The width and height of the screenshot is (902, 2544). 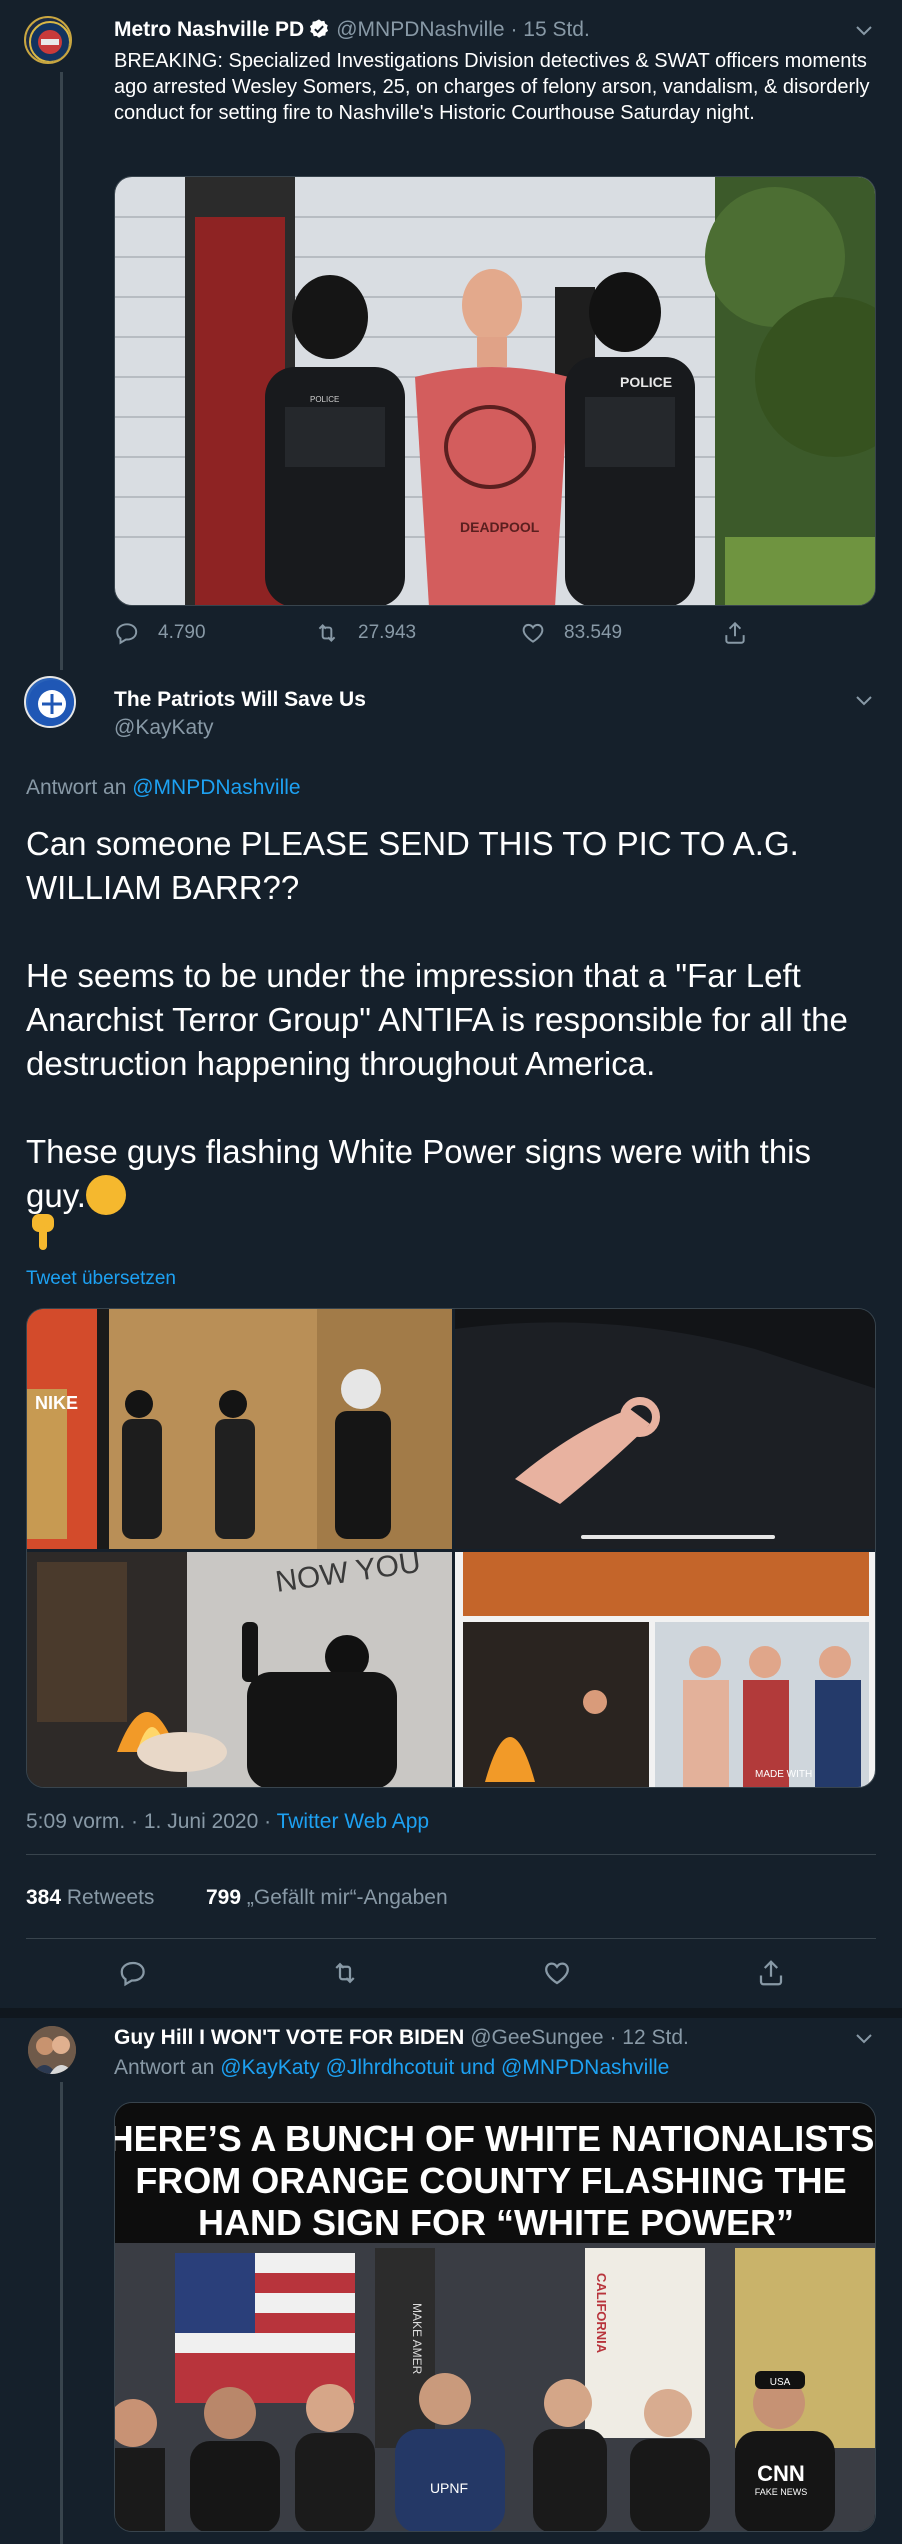 What do you see at coordinates (420, 29) in the screenshot?
I see `handle: @MNPDNashville` at bounding box center [420, 29].